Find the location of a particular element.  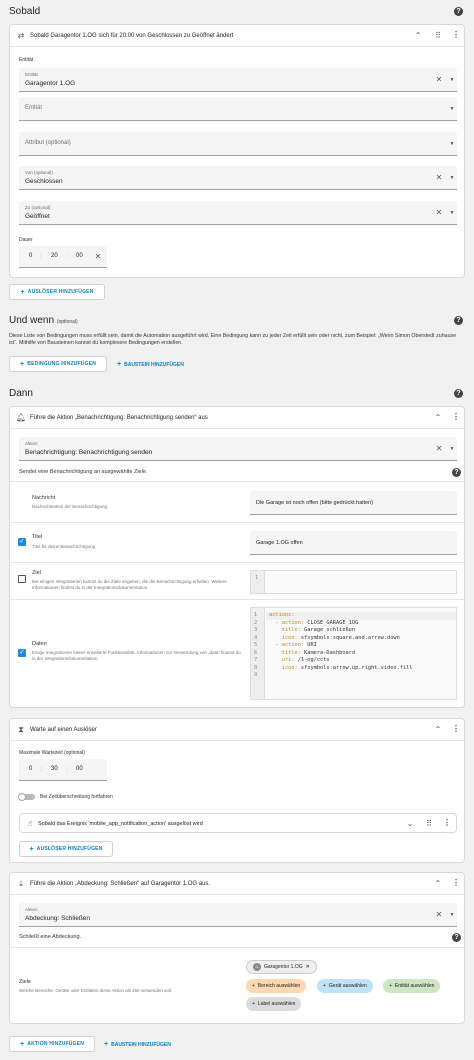

timeout-hours: 0 is located at coordinates (30, 769).